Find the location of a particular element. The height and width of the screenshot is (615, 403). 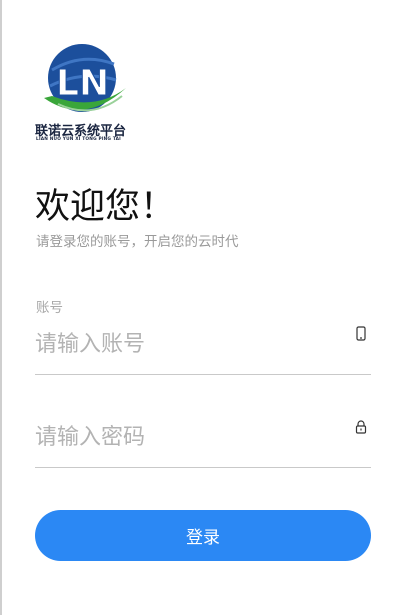

window-left-edge is located at coordinates (1, 307).